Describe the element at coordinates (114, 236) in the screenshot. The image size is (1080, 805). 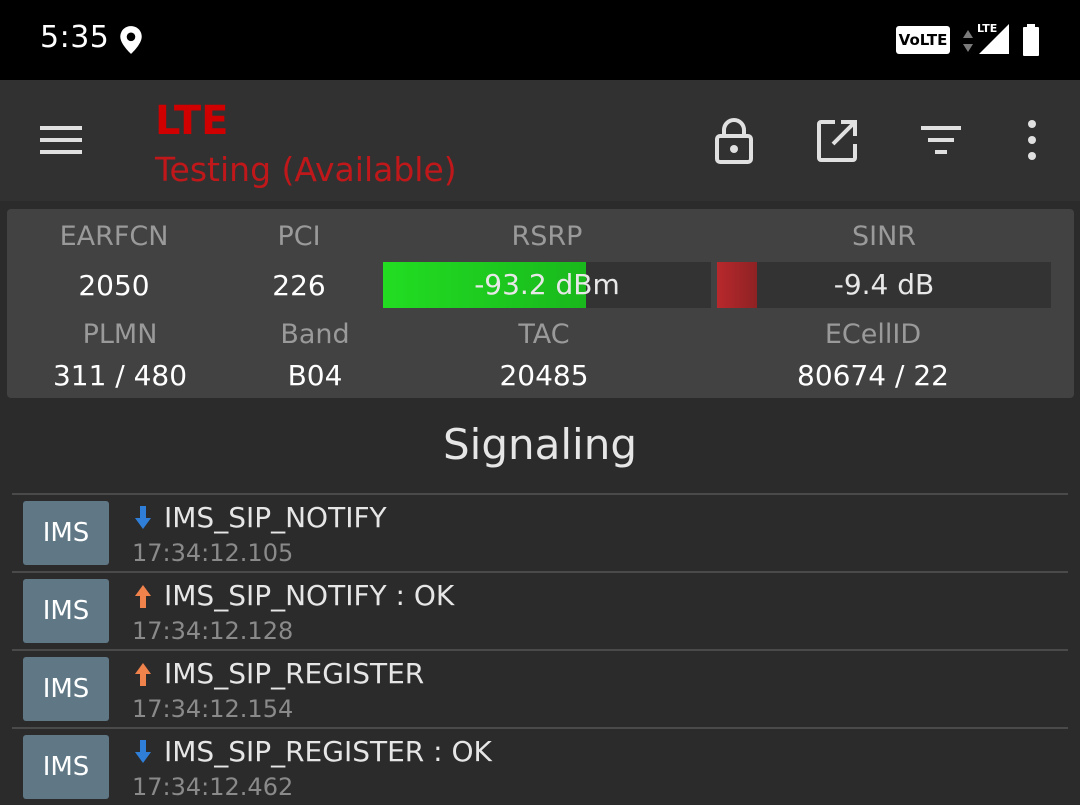
I see `earfcn-label: EARFCN` at that location.